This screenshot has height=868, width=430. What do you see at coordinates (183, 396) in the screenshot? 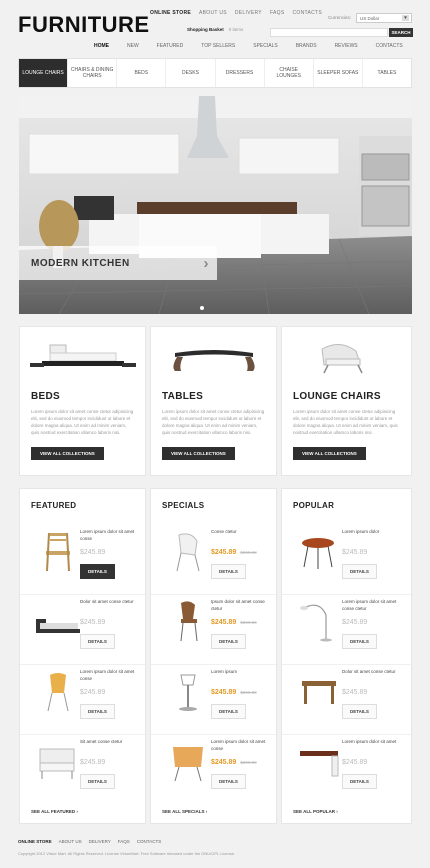
I see `collection-title: TABLES` at bounding box center [183, 396].